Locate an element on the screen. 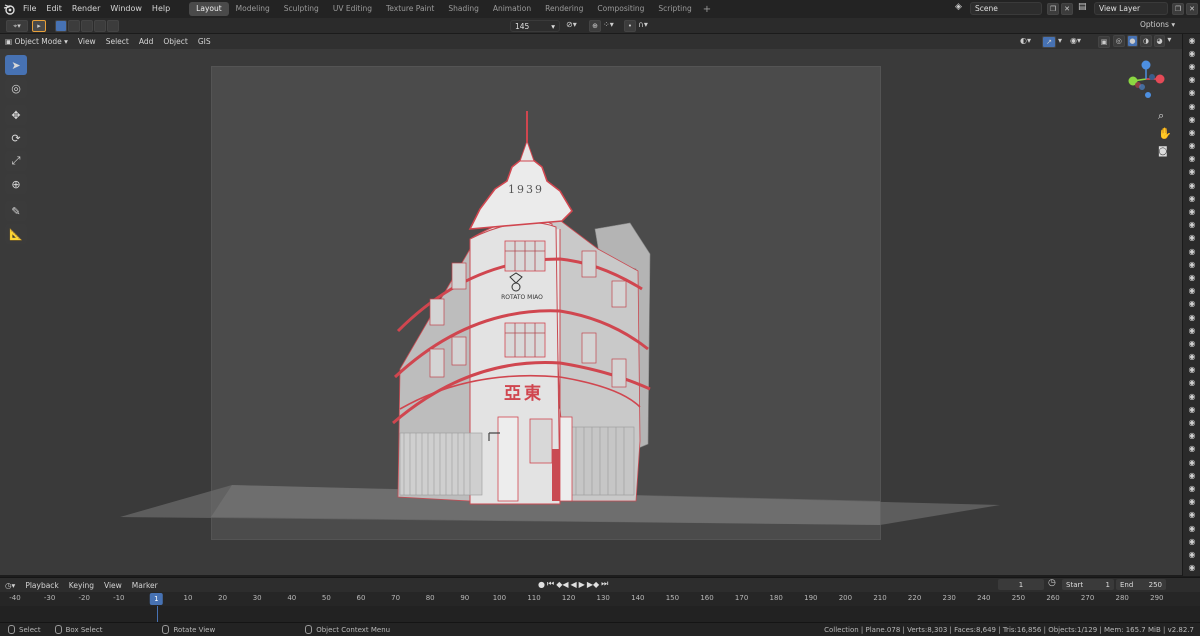  wireframe-shading-icon: ◎ is located at coordinates (1119, 41).